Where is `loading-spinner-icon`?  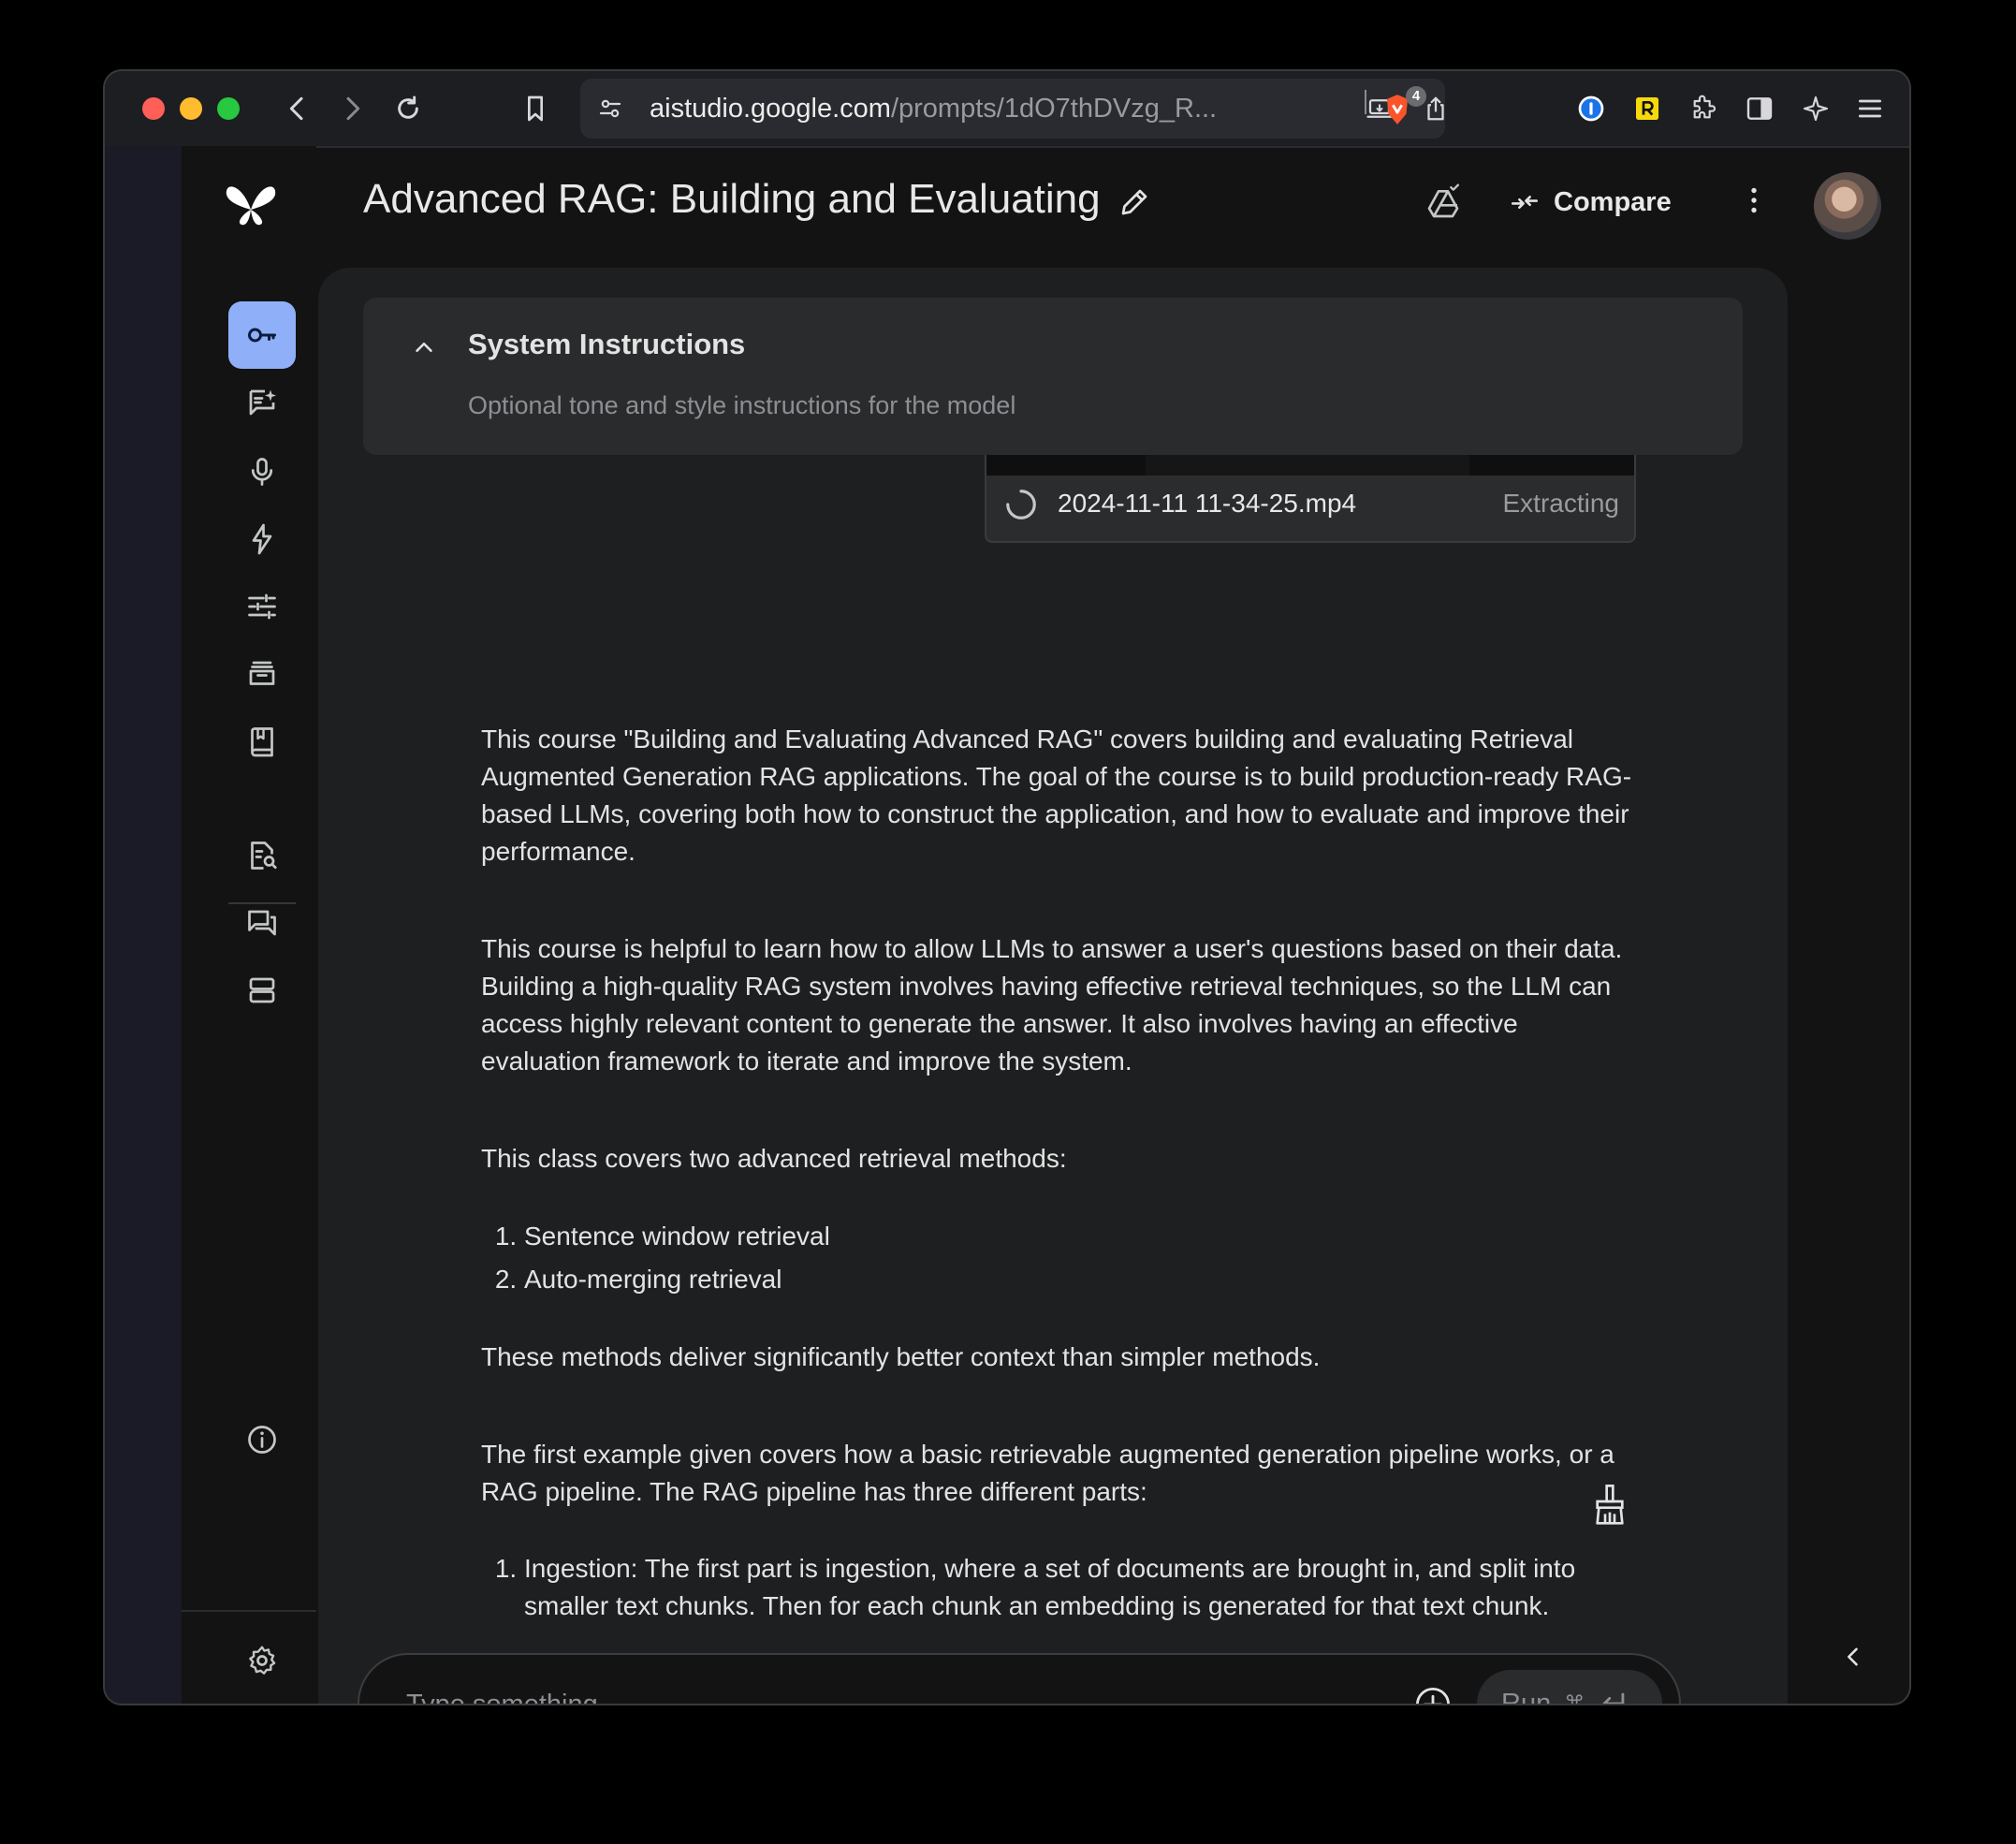 loading-spinner-icon is located at coordinates (1021, 504).